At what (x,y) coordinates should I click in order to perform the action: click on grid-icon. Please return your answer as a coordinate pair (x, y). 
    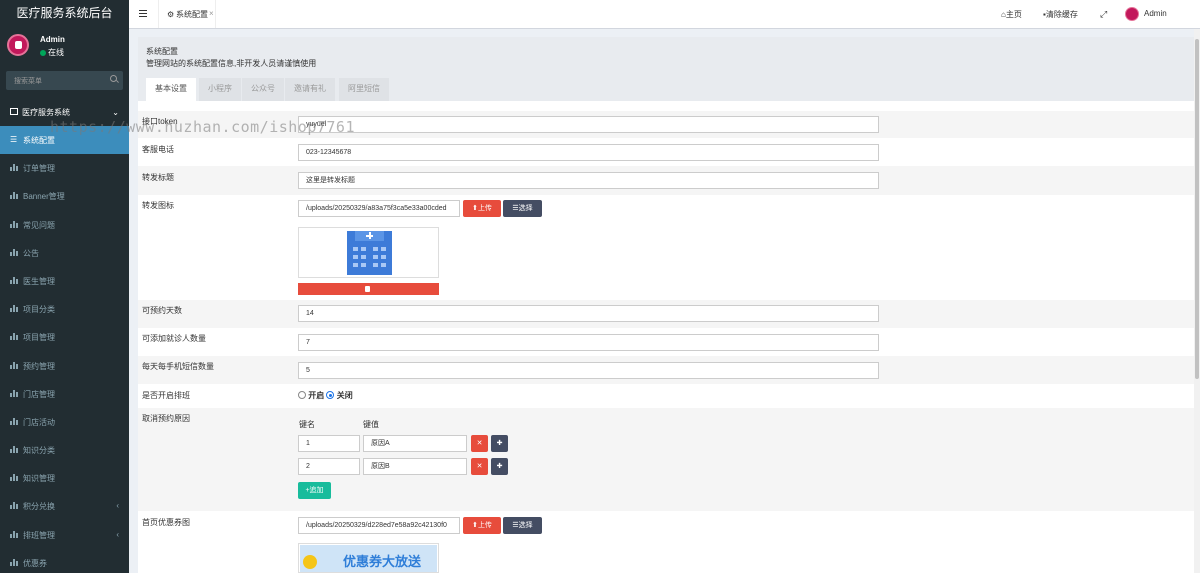
    Looking at the image, I should click on (14, 111).